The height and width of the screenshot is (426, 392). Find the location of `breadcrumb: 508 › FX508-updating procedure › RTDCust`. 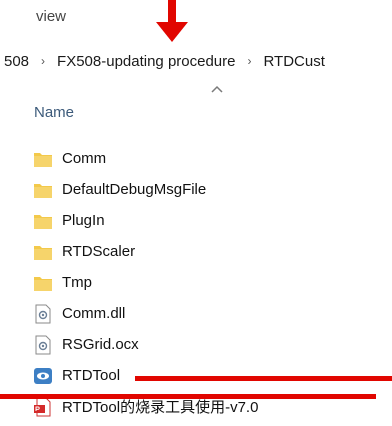

breadcrumb: 508 › FX508-updating procedure › RTDCust is located at coordinates (196, 61).